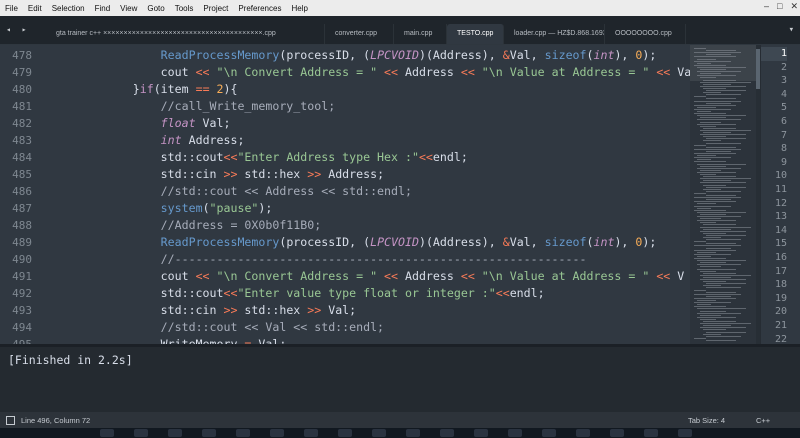  What do you see at coordinates (215, 8) in the screenshot?
I see `menu-item-project: Project` at bounding box center [215, 8].